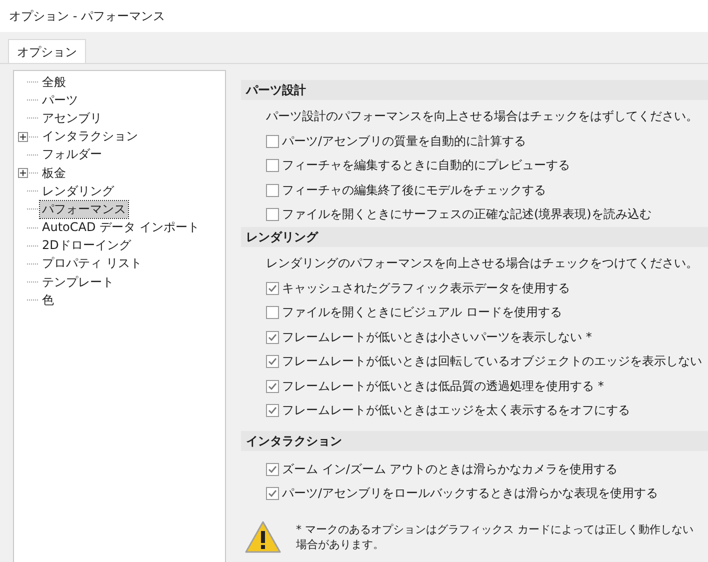 The height and width of the screenshot is (562, 708). What do you see at coordinates (470, 493) in the screenshot?
I see `option-label: パーツ/アセンブリをロールバックするときは滑らかな表現を使用する` at bounding box center [470, 493].